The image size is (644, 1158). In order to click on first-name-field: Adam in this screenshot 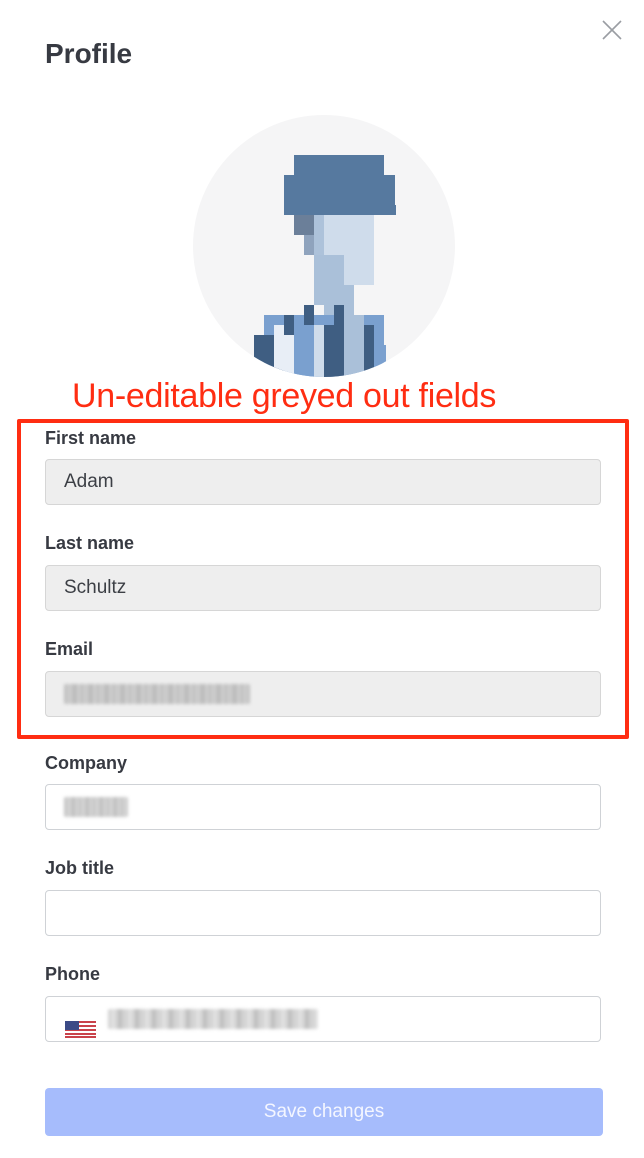, I will do `click(323, 482)`.